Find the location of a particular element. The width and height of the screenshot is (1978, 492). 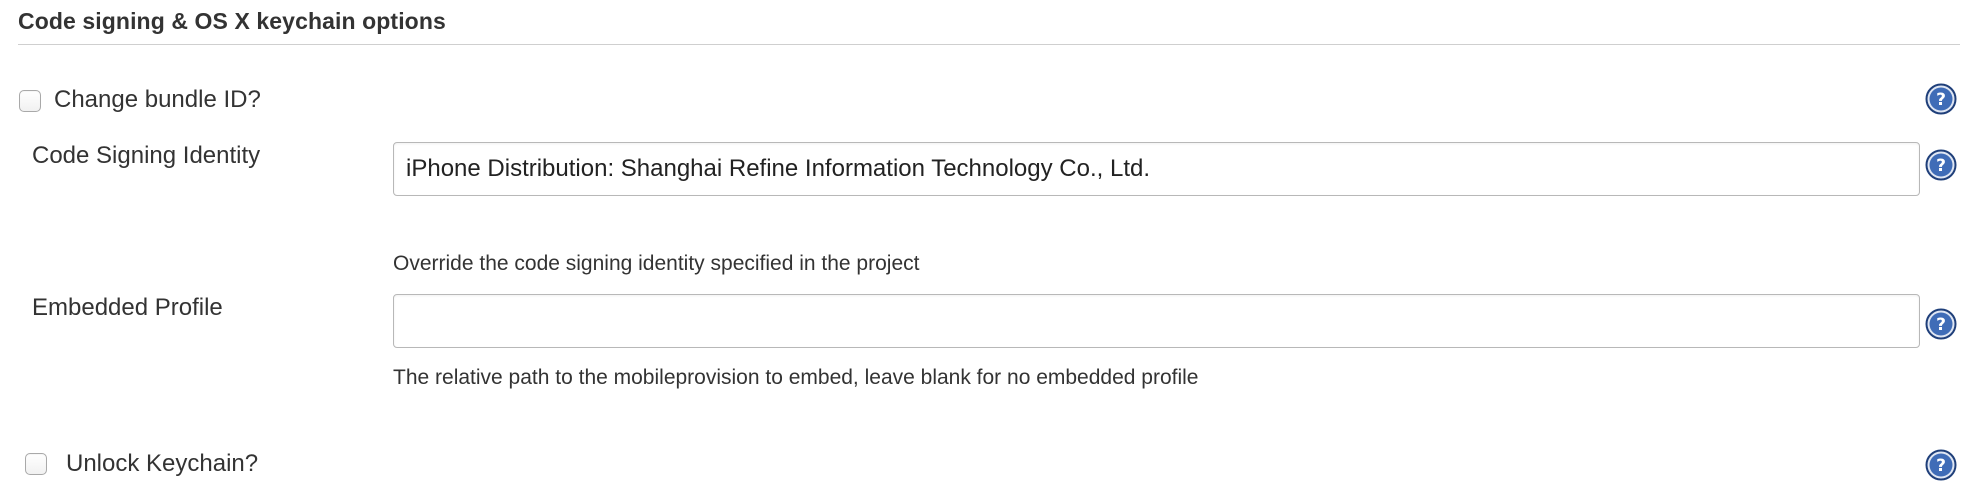

change-bundle-id-checkbox is located at coordinates (30, 101).